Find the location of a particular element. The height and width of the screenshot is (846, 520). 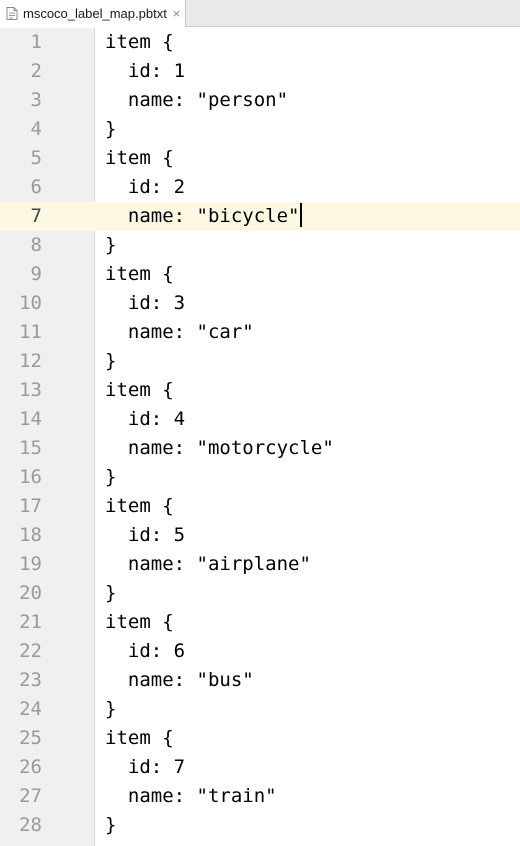

line-number: 17 is located at coordinates (30, 506).